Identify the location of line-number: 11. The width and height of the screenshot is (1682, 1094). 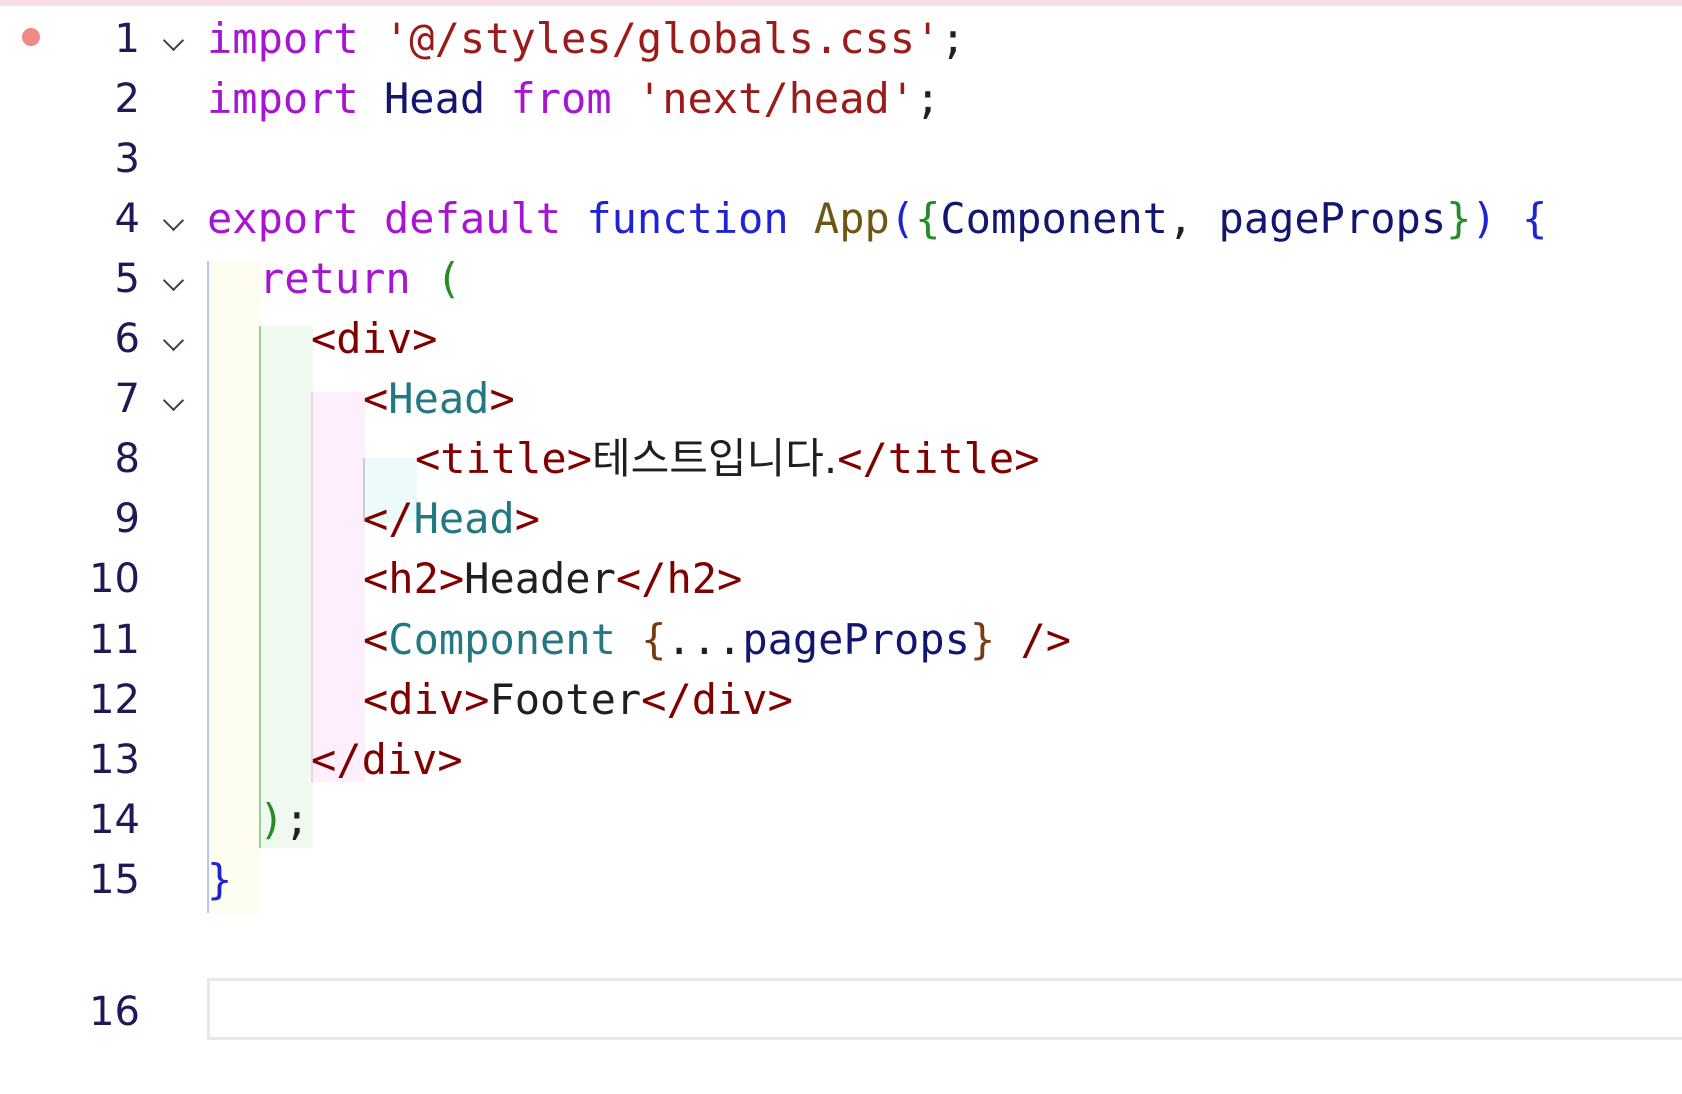
(70, 640).